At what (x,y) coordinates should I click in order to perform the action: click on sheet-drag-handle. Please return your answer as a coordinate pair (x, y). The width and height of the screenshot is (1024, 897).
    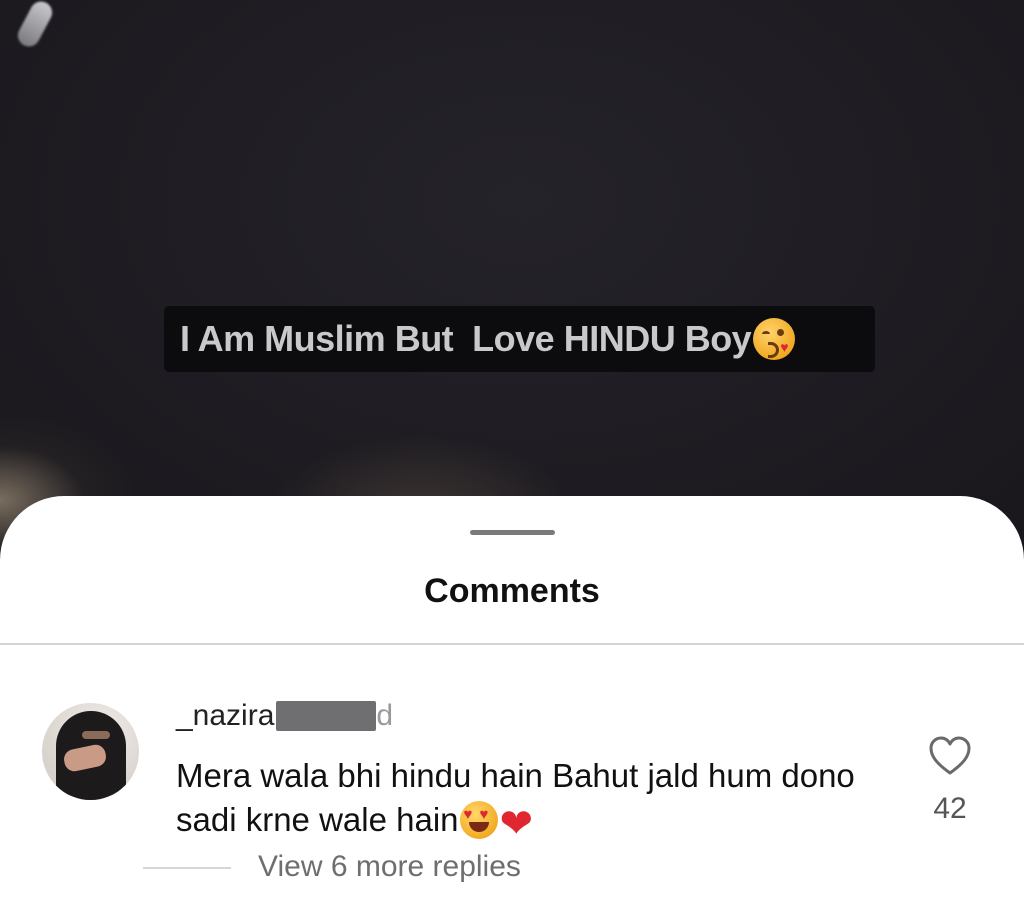
    Looking at the image, I should click on (512, 532).